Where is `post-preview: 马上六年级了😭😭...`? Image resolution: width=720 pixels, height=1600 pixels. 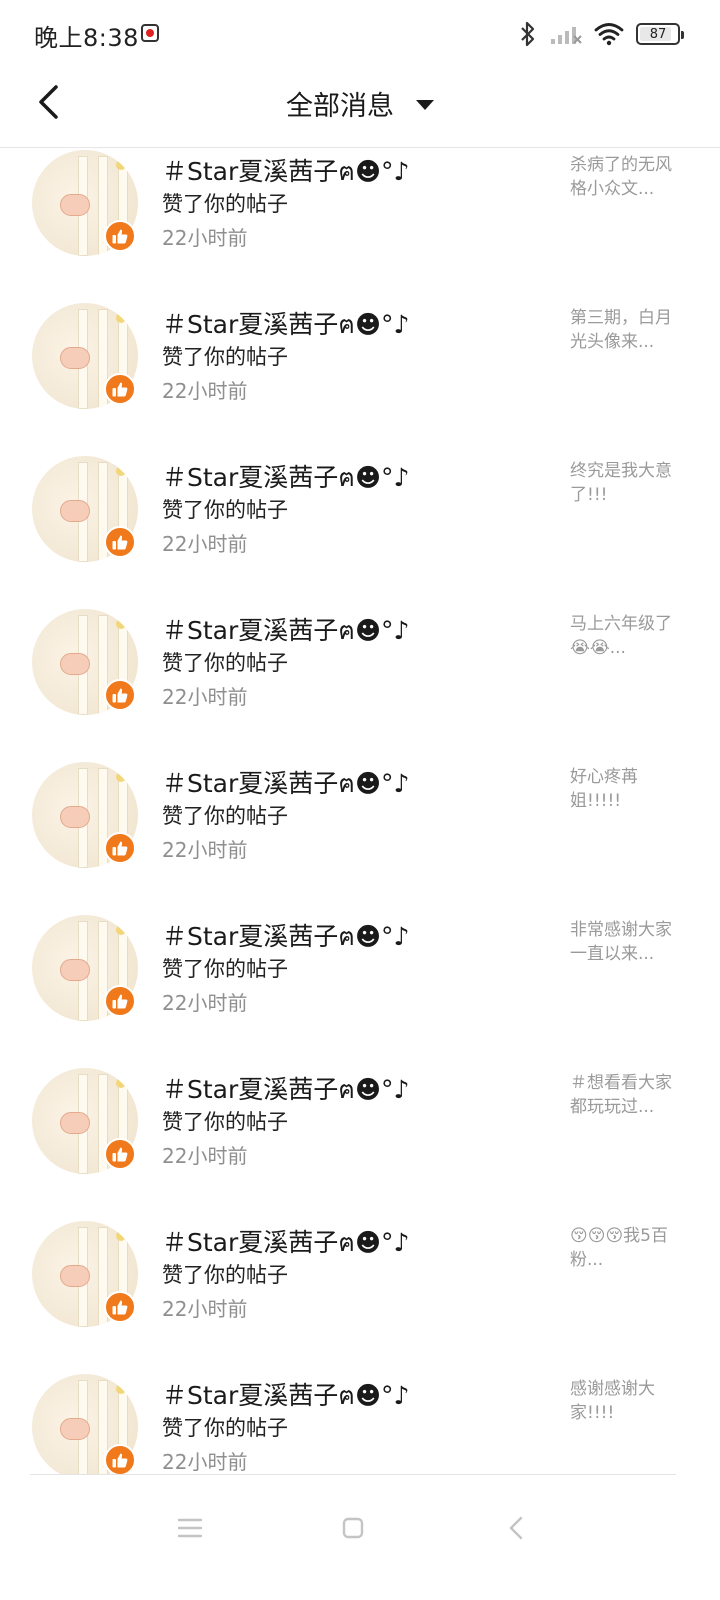 post-preview: 马上六年级了😭😭... is located at coordinates (625, 636).